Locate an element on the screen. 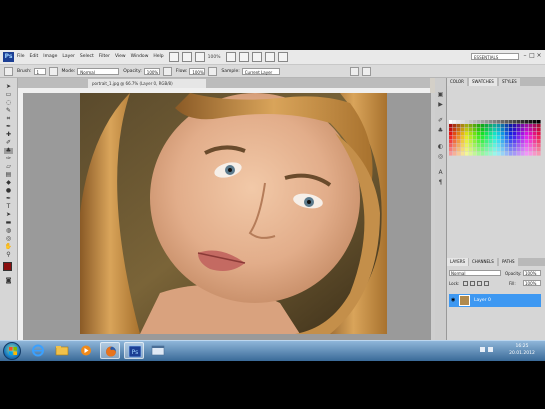 This screenshot has width=545, height=409. history-brush-tool-icon: ✑ is located at coordinates (8, 159).